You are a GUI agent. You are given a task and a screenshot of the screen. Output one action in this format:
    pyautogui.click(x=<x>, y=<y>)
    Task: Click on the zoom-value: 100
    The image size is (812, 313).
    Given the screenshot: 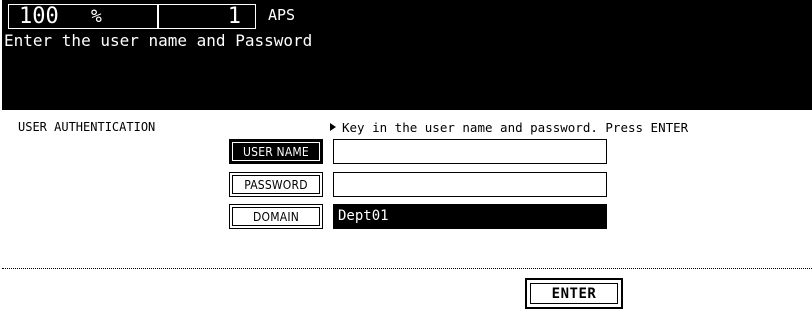 What is the action you would take?
    pyautogui.click(x=39, y=16)
    